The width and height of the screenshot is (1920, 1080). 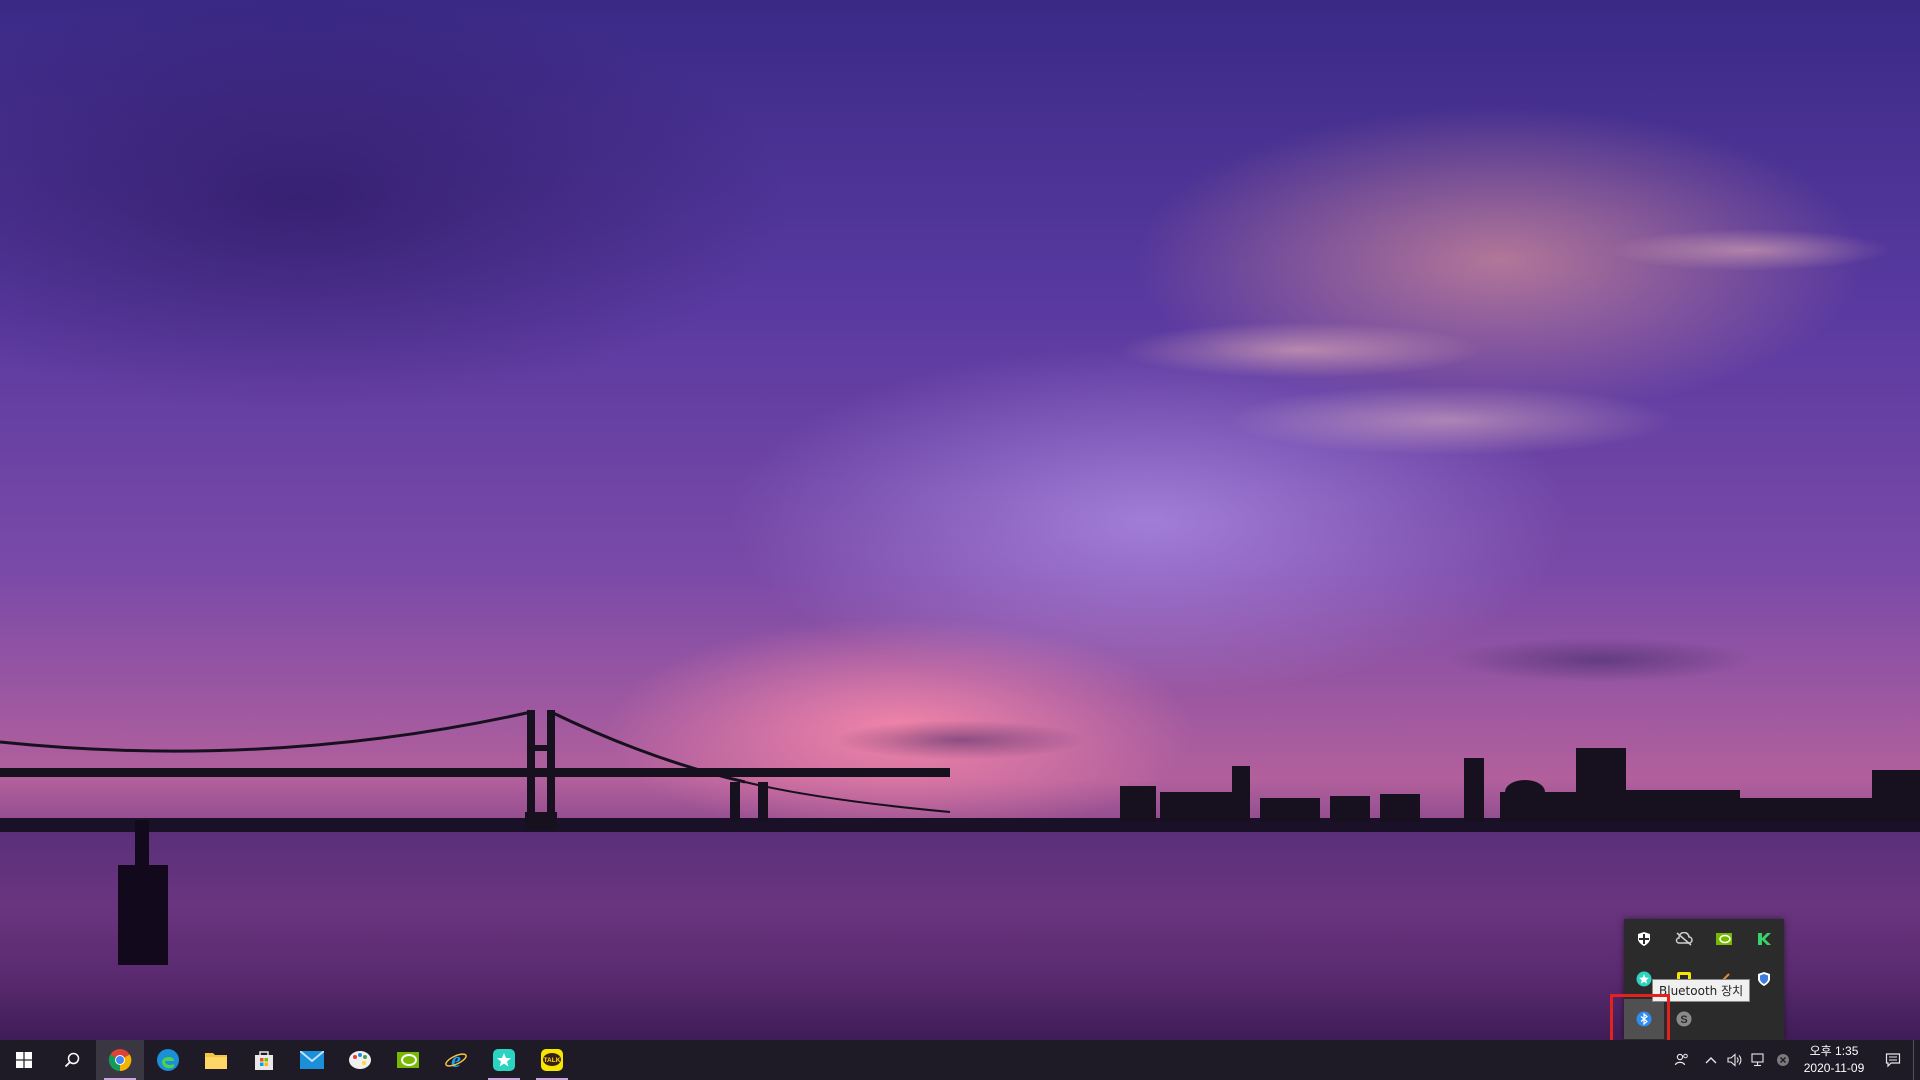 I want to click on show-hidden-icons-button, so click(x=1711, y=1060).